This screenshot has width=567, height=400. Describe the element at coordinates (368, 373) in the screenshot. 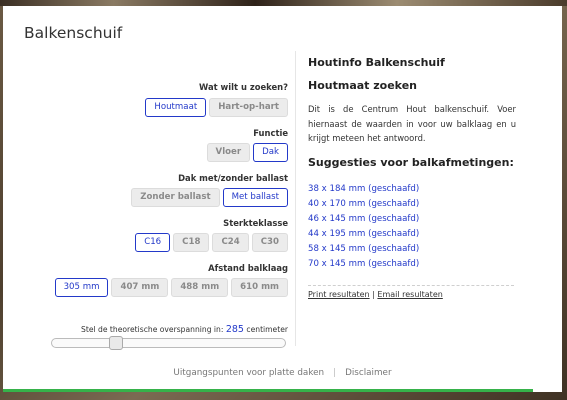

I see `disclaimer-link: Disclaimer` at that location.